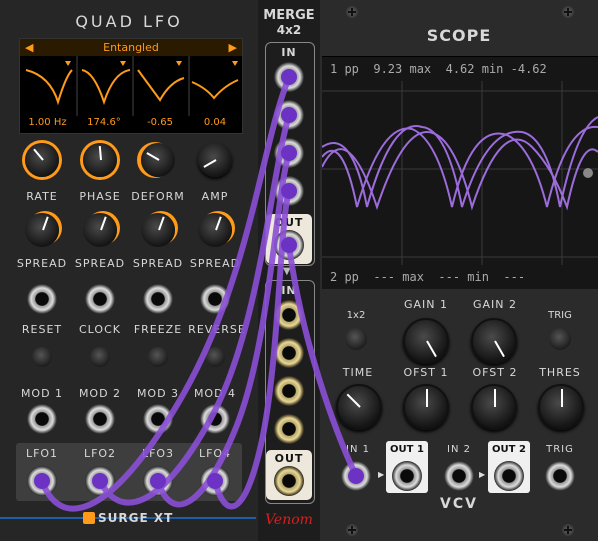 The width and height of the screenshot is (598, 541). I want to click on freeze-label: FREEZE, so click(158, 329).